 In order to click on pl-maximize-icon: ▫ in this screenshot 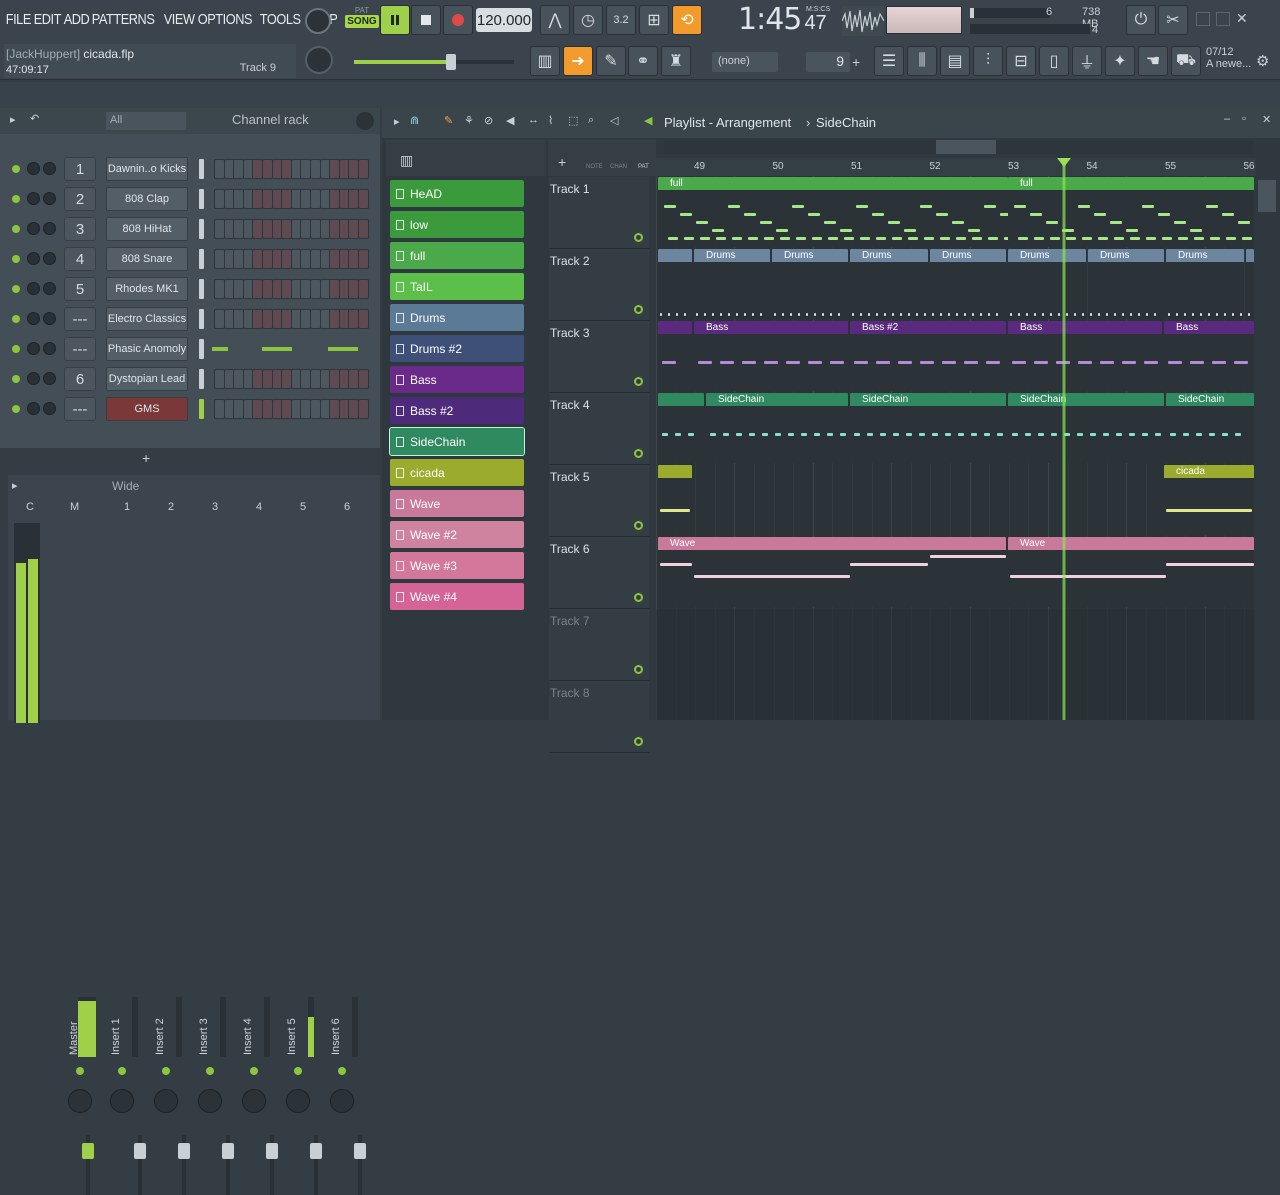, I will do `click(1244, 119)`.